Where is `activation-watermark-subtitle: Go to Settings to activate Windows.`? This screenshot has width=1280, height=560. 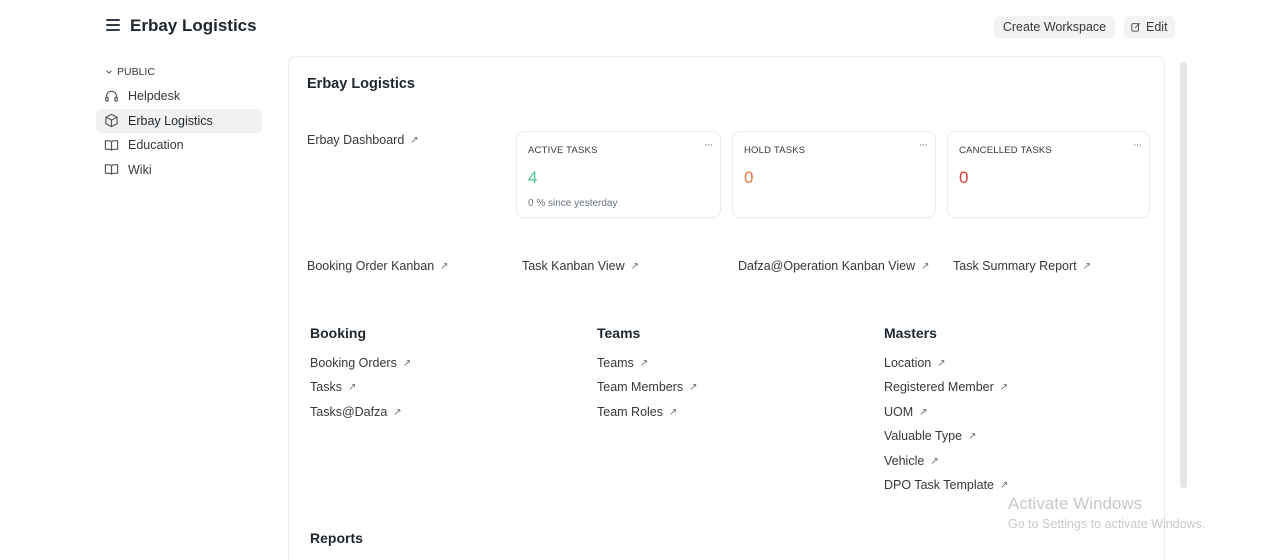
activation-watermark-subtitle: Go to Settings to activate Windows. is located at coordinates (1107, 524).